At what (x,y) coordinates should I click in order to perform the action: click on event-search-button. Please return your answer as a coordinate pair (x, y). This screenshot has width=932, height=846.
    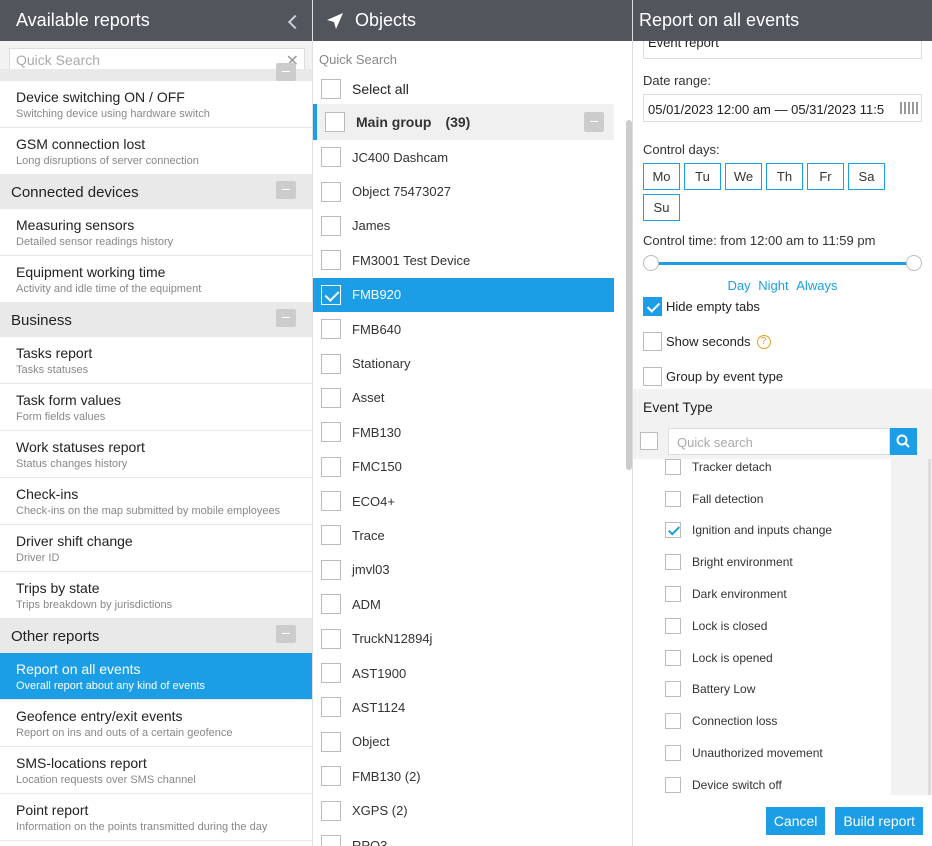
    Looking at the image, I should click on (903, 441).